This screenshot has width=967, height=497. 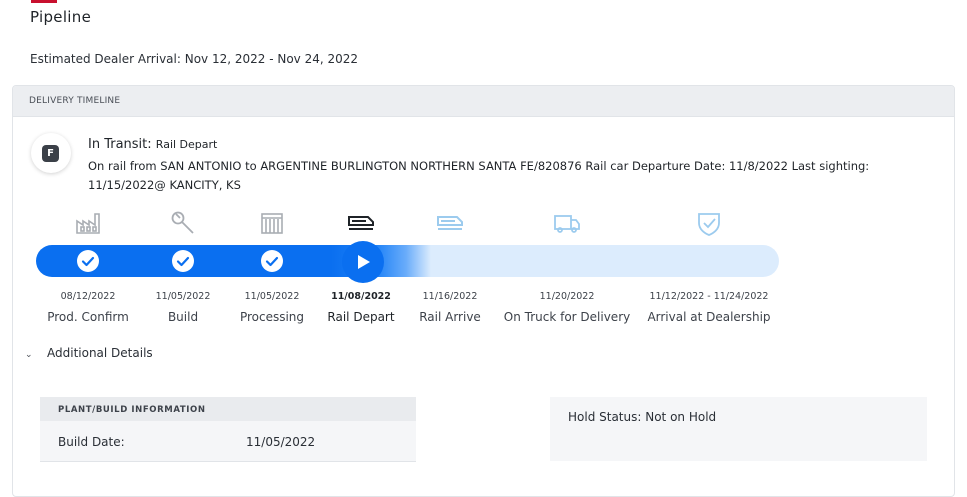 I want to click on transit-status: In Transit: Rail Depart, so click(x=152, y=144).